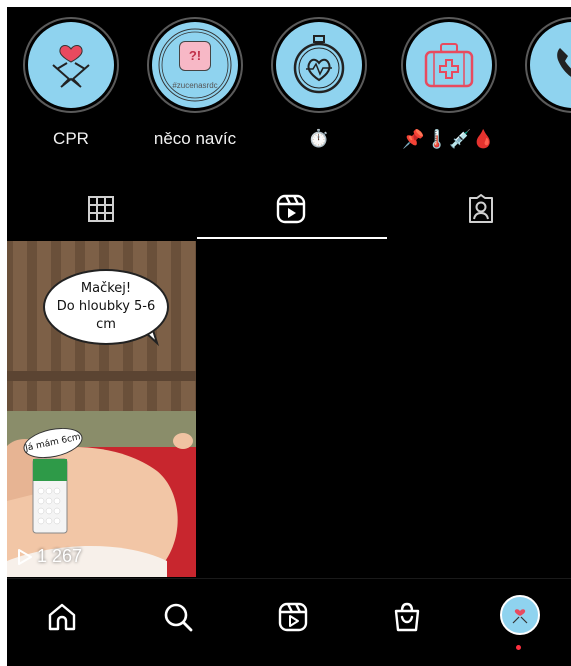  I want to click on highlight-neco-navic: ?! #zucenasrdc něco navíc, so click(190, 92).